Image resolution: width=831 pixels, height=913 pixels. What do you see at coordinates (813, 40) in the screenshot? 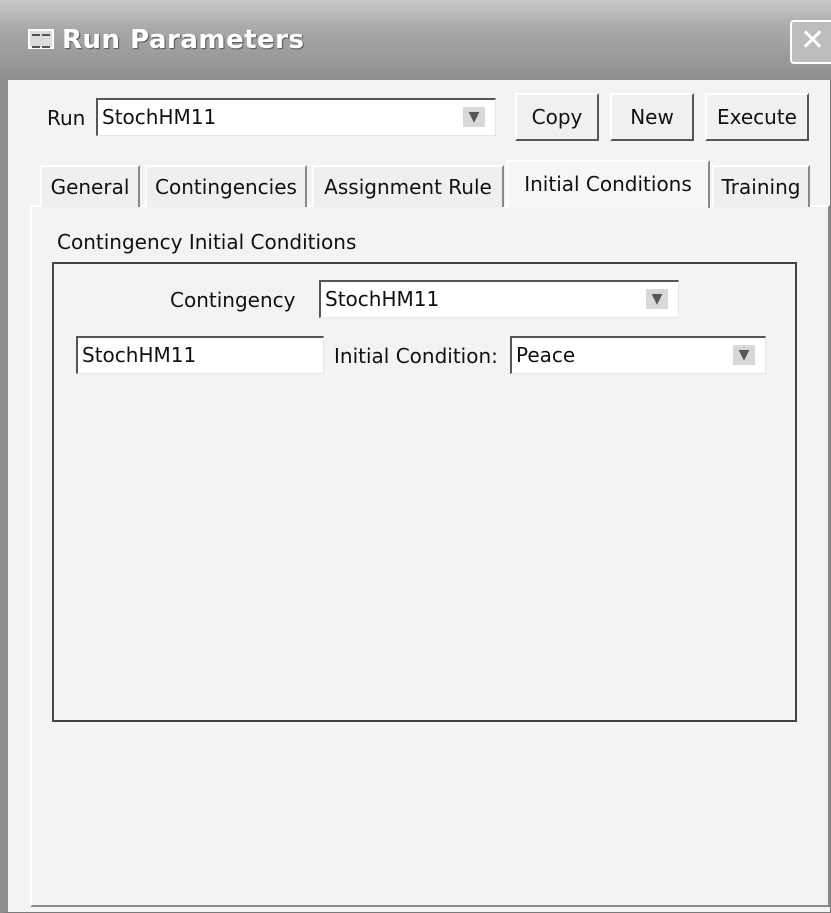
I see `close-icon: ✕` at bounding box center [813, 40].